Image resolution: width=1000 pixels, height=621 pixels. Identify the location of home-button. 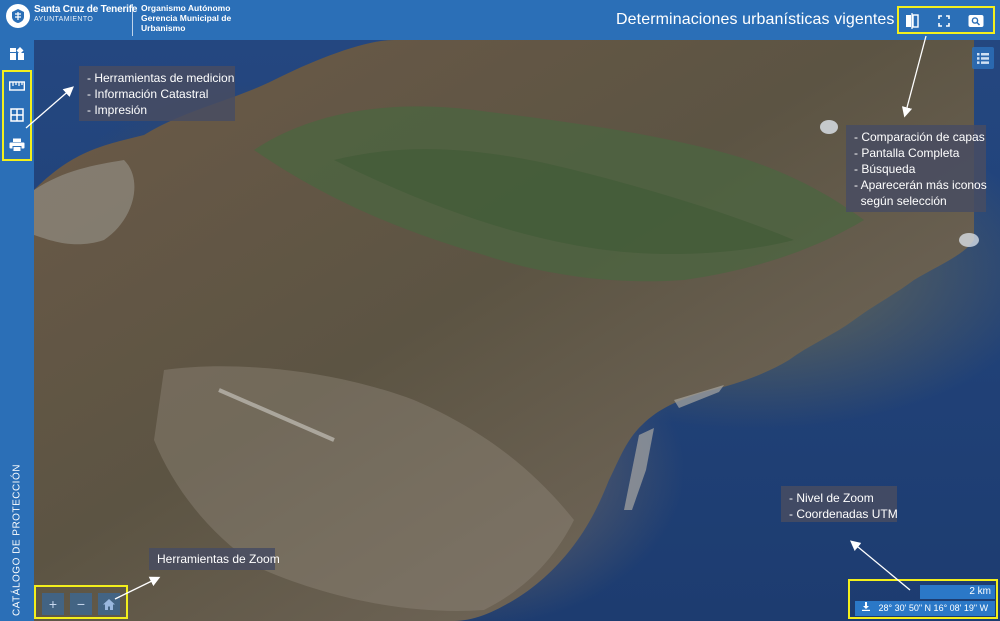
(109, 604).